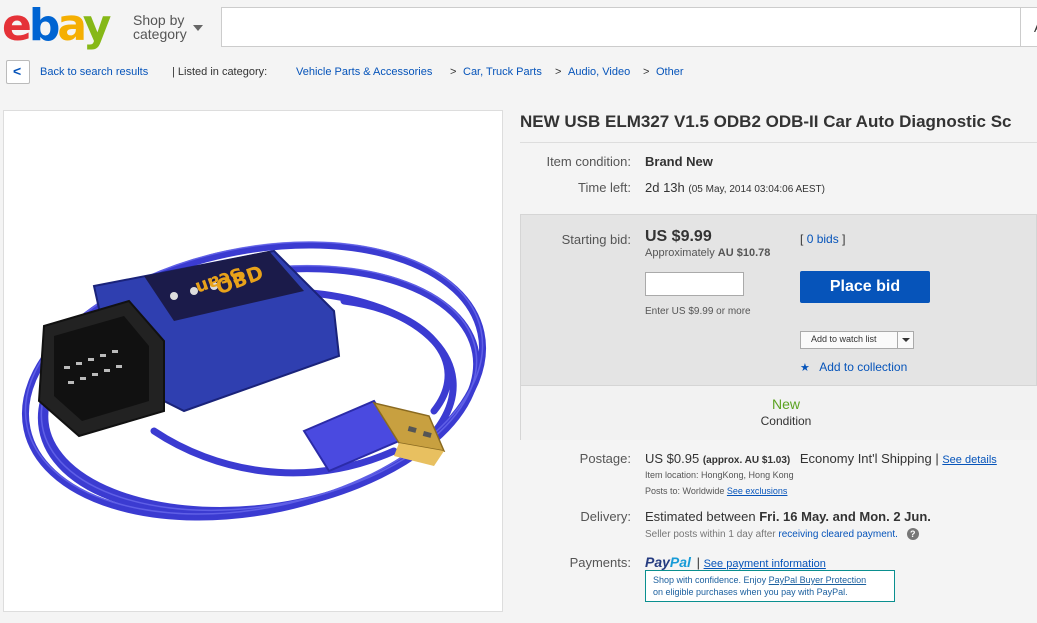 The height and width of the screenshot is (623, 1037). What do you see at coordinates (56, 26) in the screenshot?
I see `ebay-logo: ebay` at bounding box center [56, 26].